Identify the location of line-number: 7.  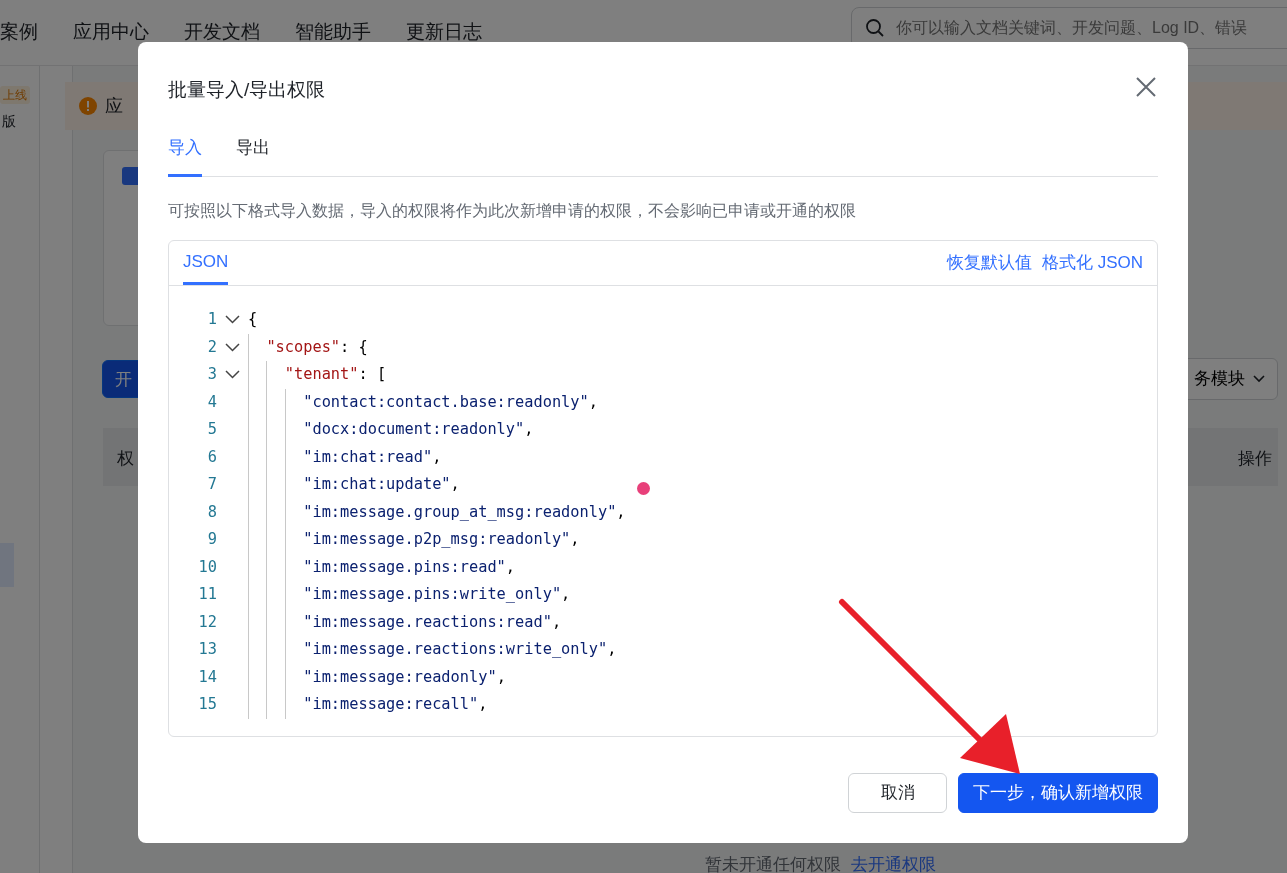
(211, 485).